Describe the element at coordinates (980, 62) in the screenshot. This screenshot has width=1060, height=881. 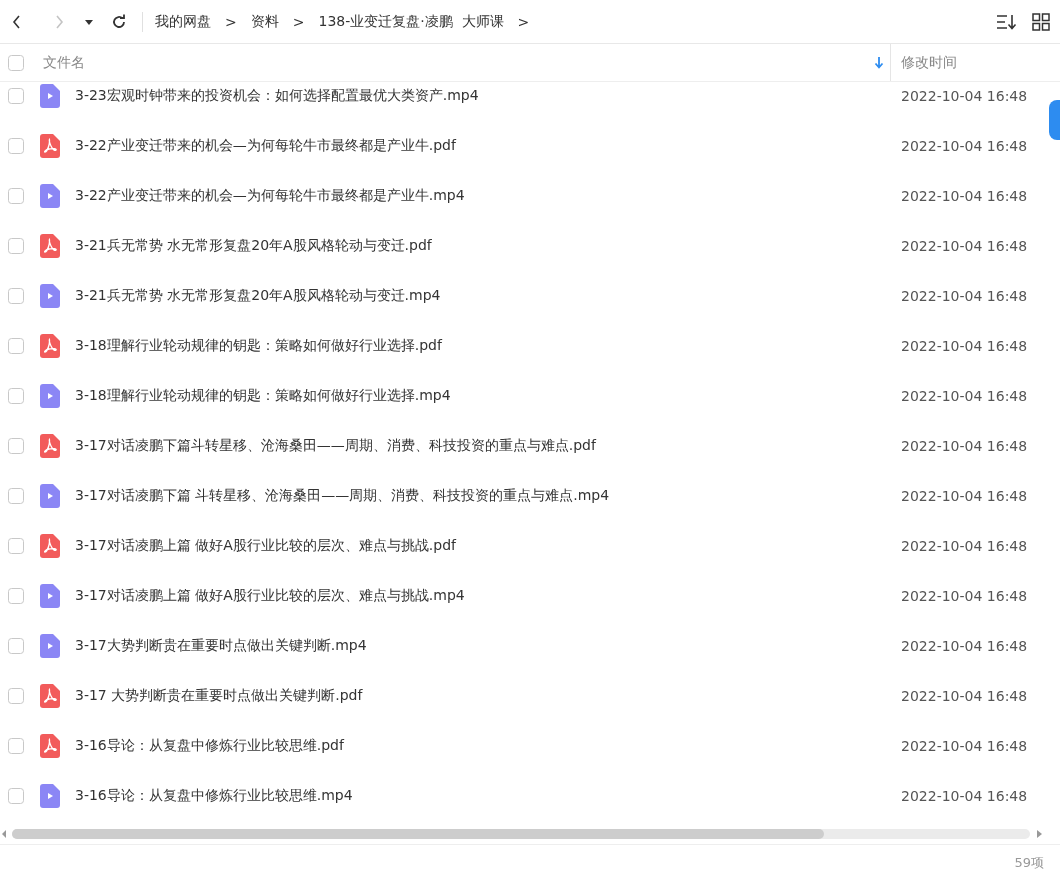
I see `column-header: 修改时间` at that location.